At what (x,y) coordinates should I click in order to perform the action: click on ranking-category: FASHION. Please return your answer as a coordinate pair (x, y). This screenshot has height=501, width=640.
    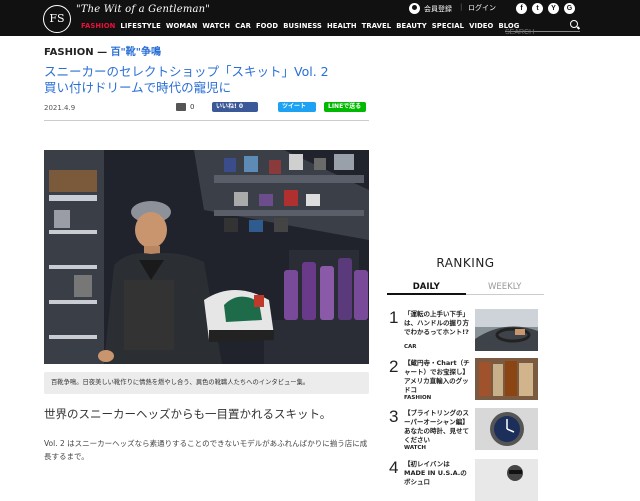
    Looking at the image, I should click on (418, 398).